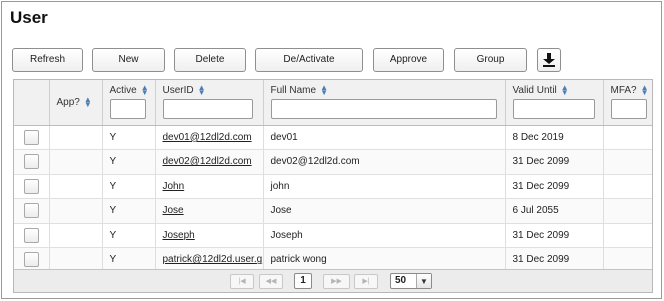 The height and width of the screenshot is (301, 664). What do you see at coordinates (554, 137) in the screenshot?
I see `validuntil-cell: 8 Dec 2019` at bounding box center [554, 137].